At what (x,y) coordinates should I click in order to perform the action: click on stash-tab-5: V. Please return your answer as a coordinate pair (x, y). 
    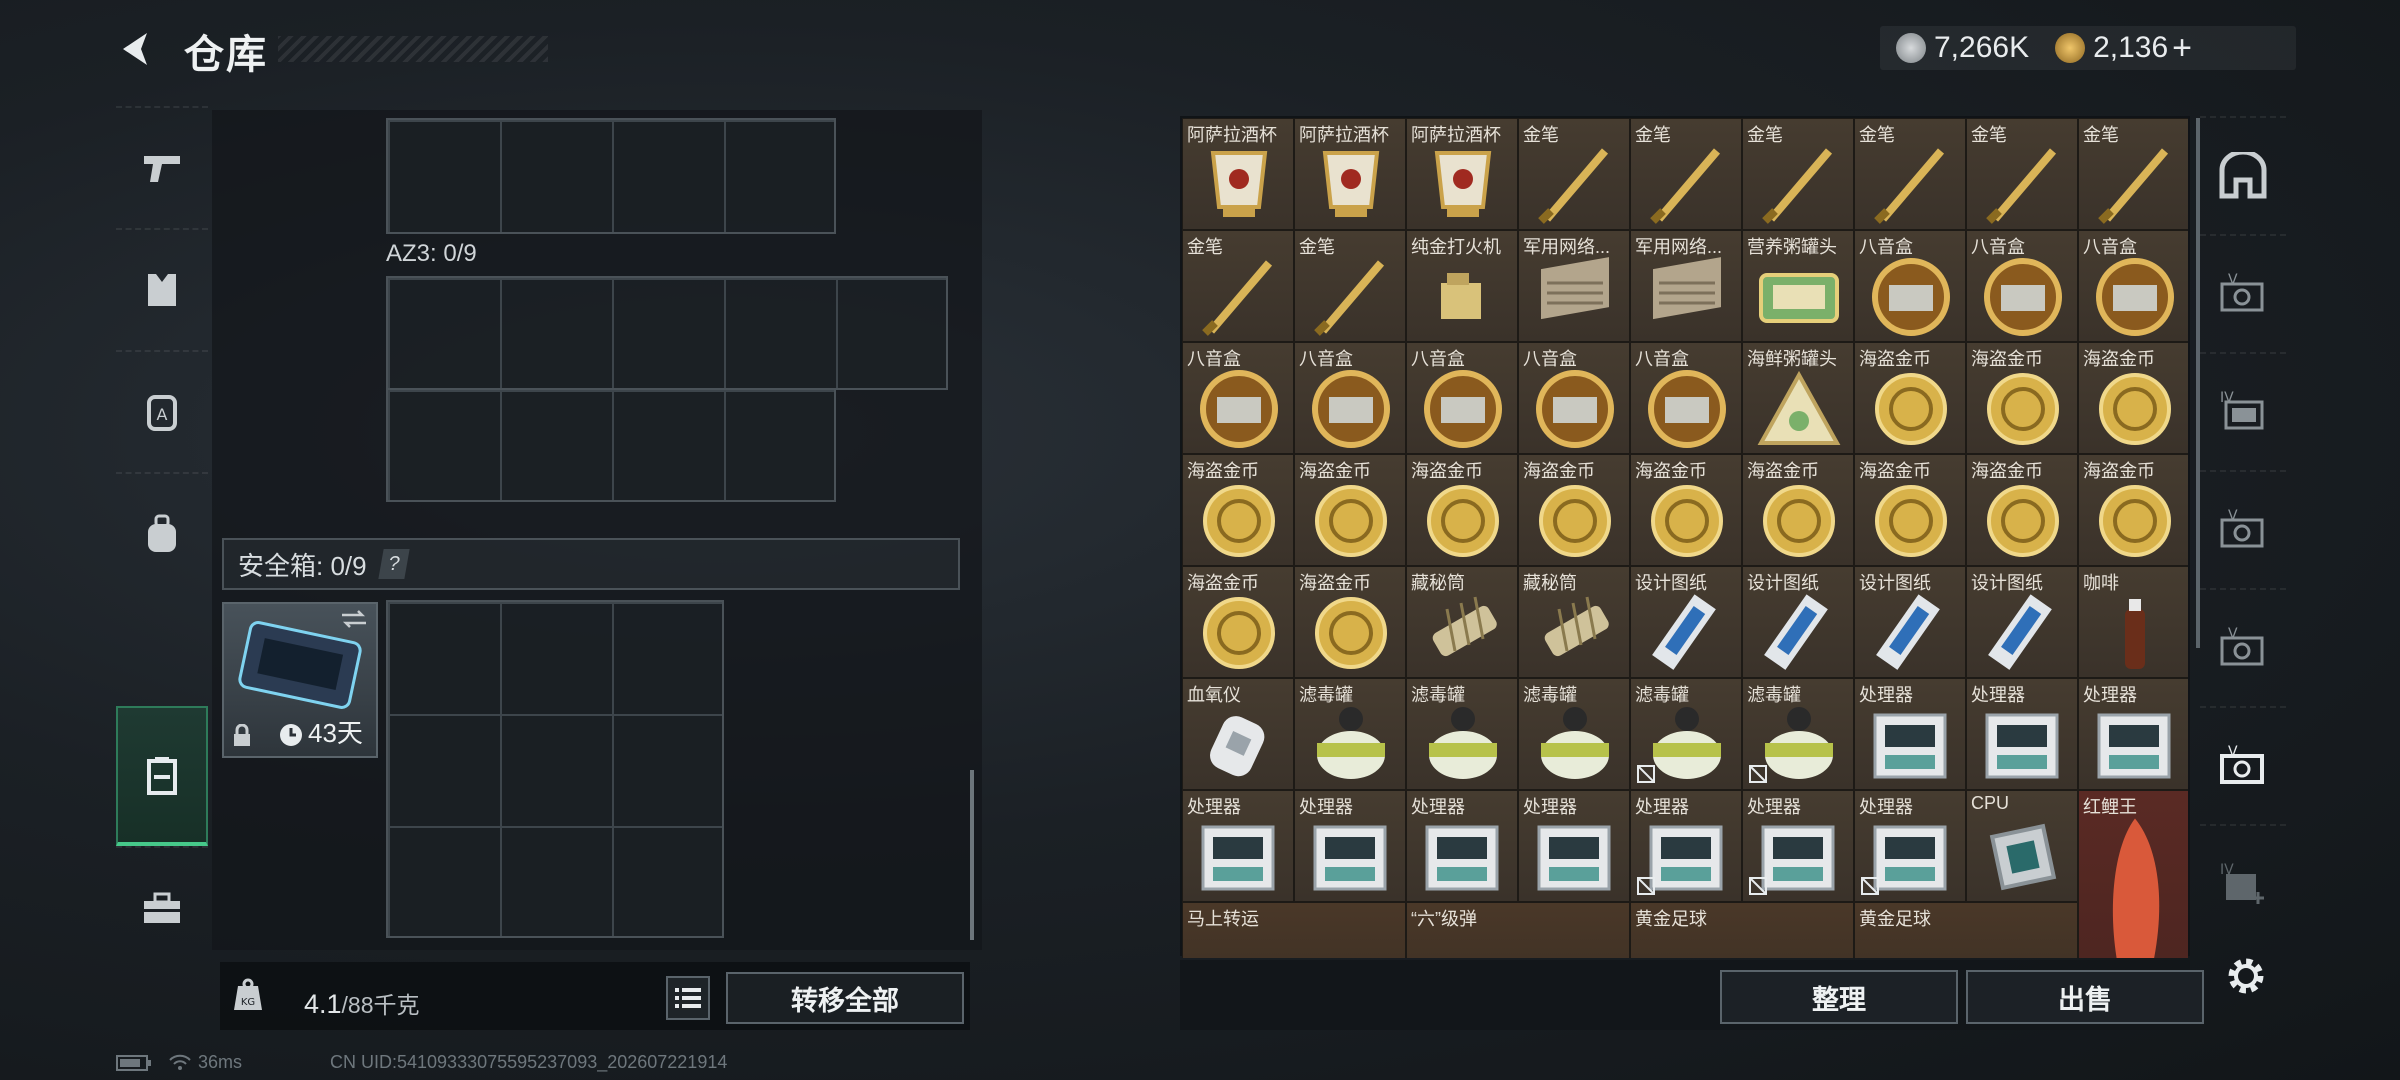
    Looking at the image, I should click on (2243, 293).